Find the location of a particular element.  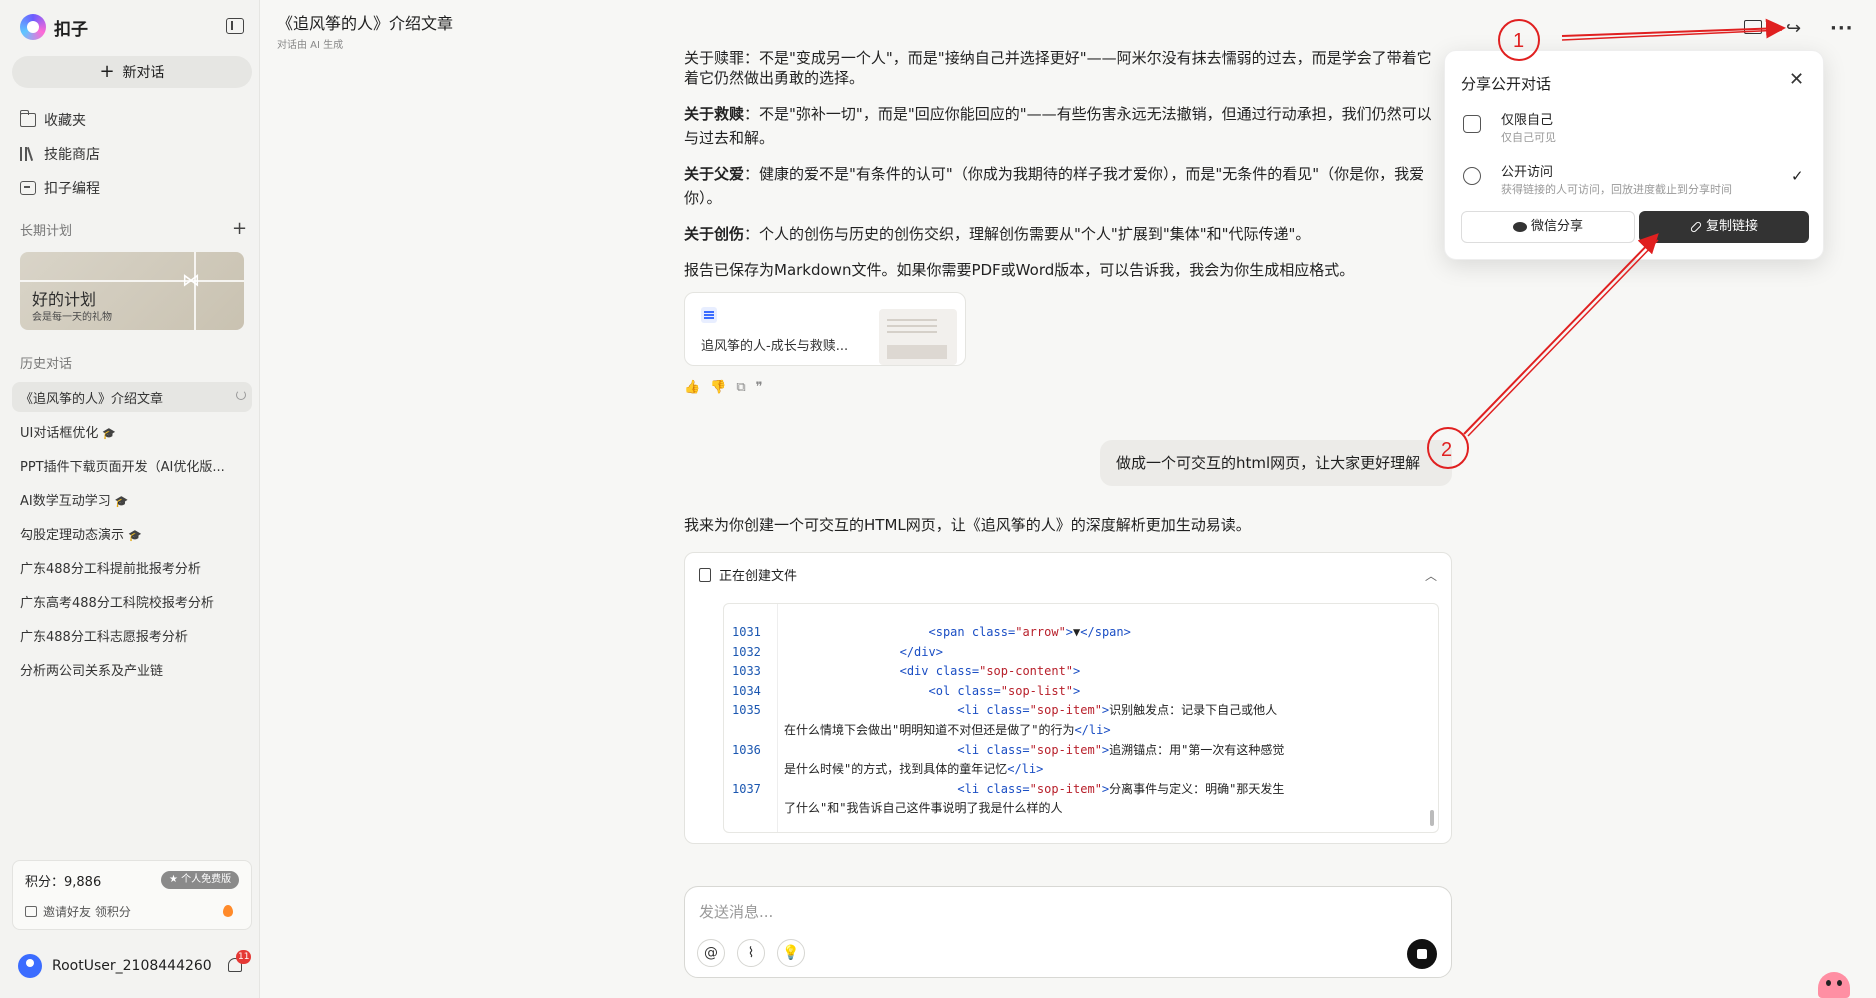

plan-card-title: 好的计划 is located at coordinates (64, 299).